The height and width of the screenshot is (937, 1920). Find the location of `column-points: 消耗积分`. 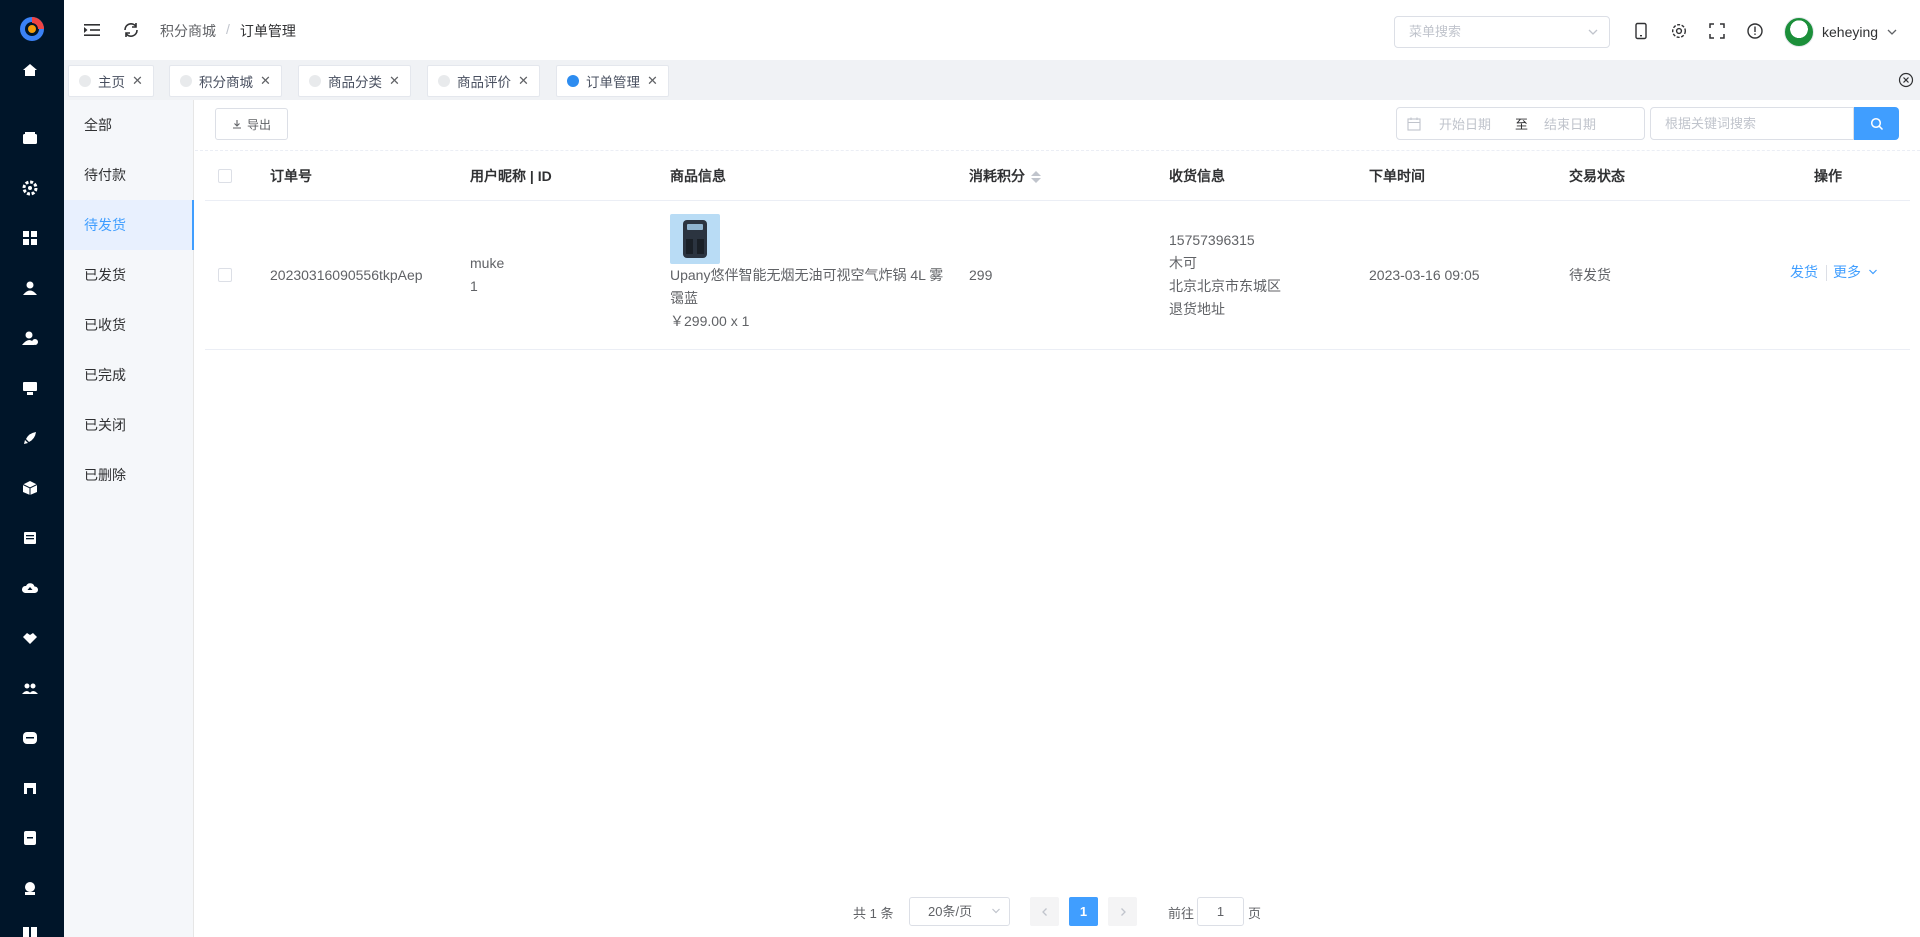

column-points: 消耗积分 is located at coordinates (1005, 176).